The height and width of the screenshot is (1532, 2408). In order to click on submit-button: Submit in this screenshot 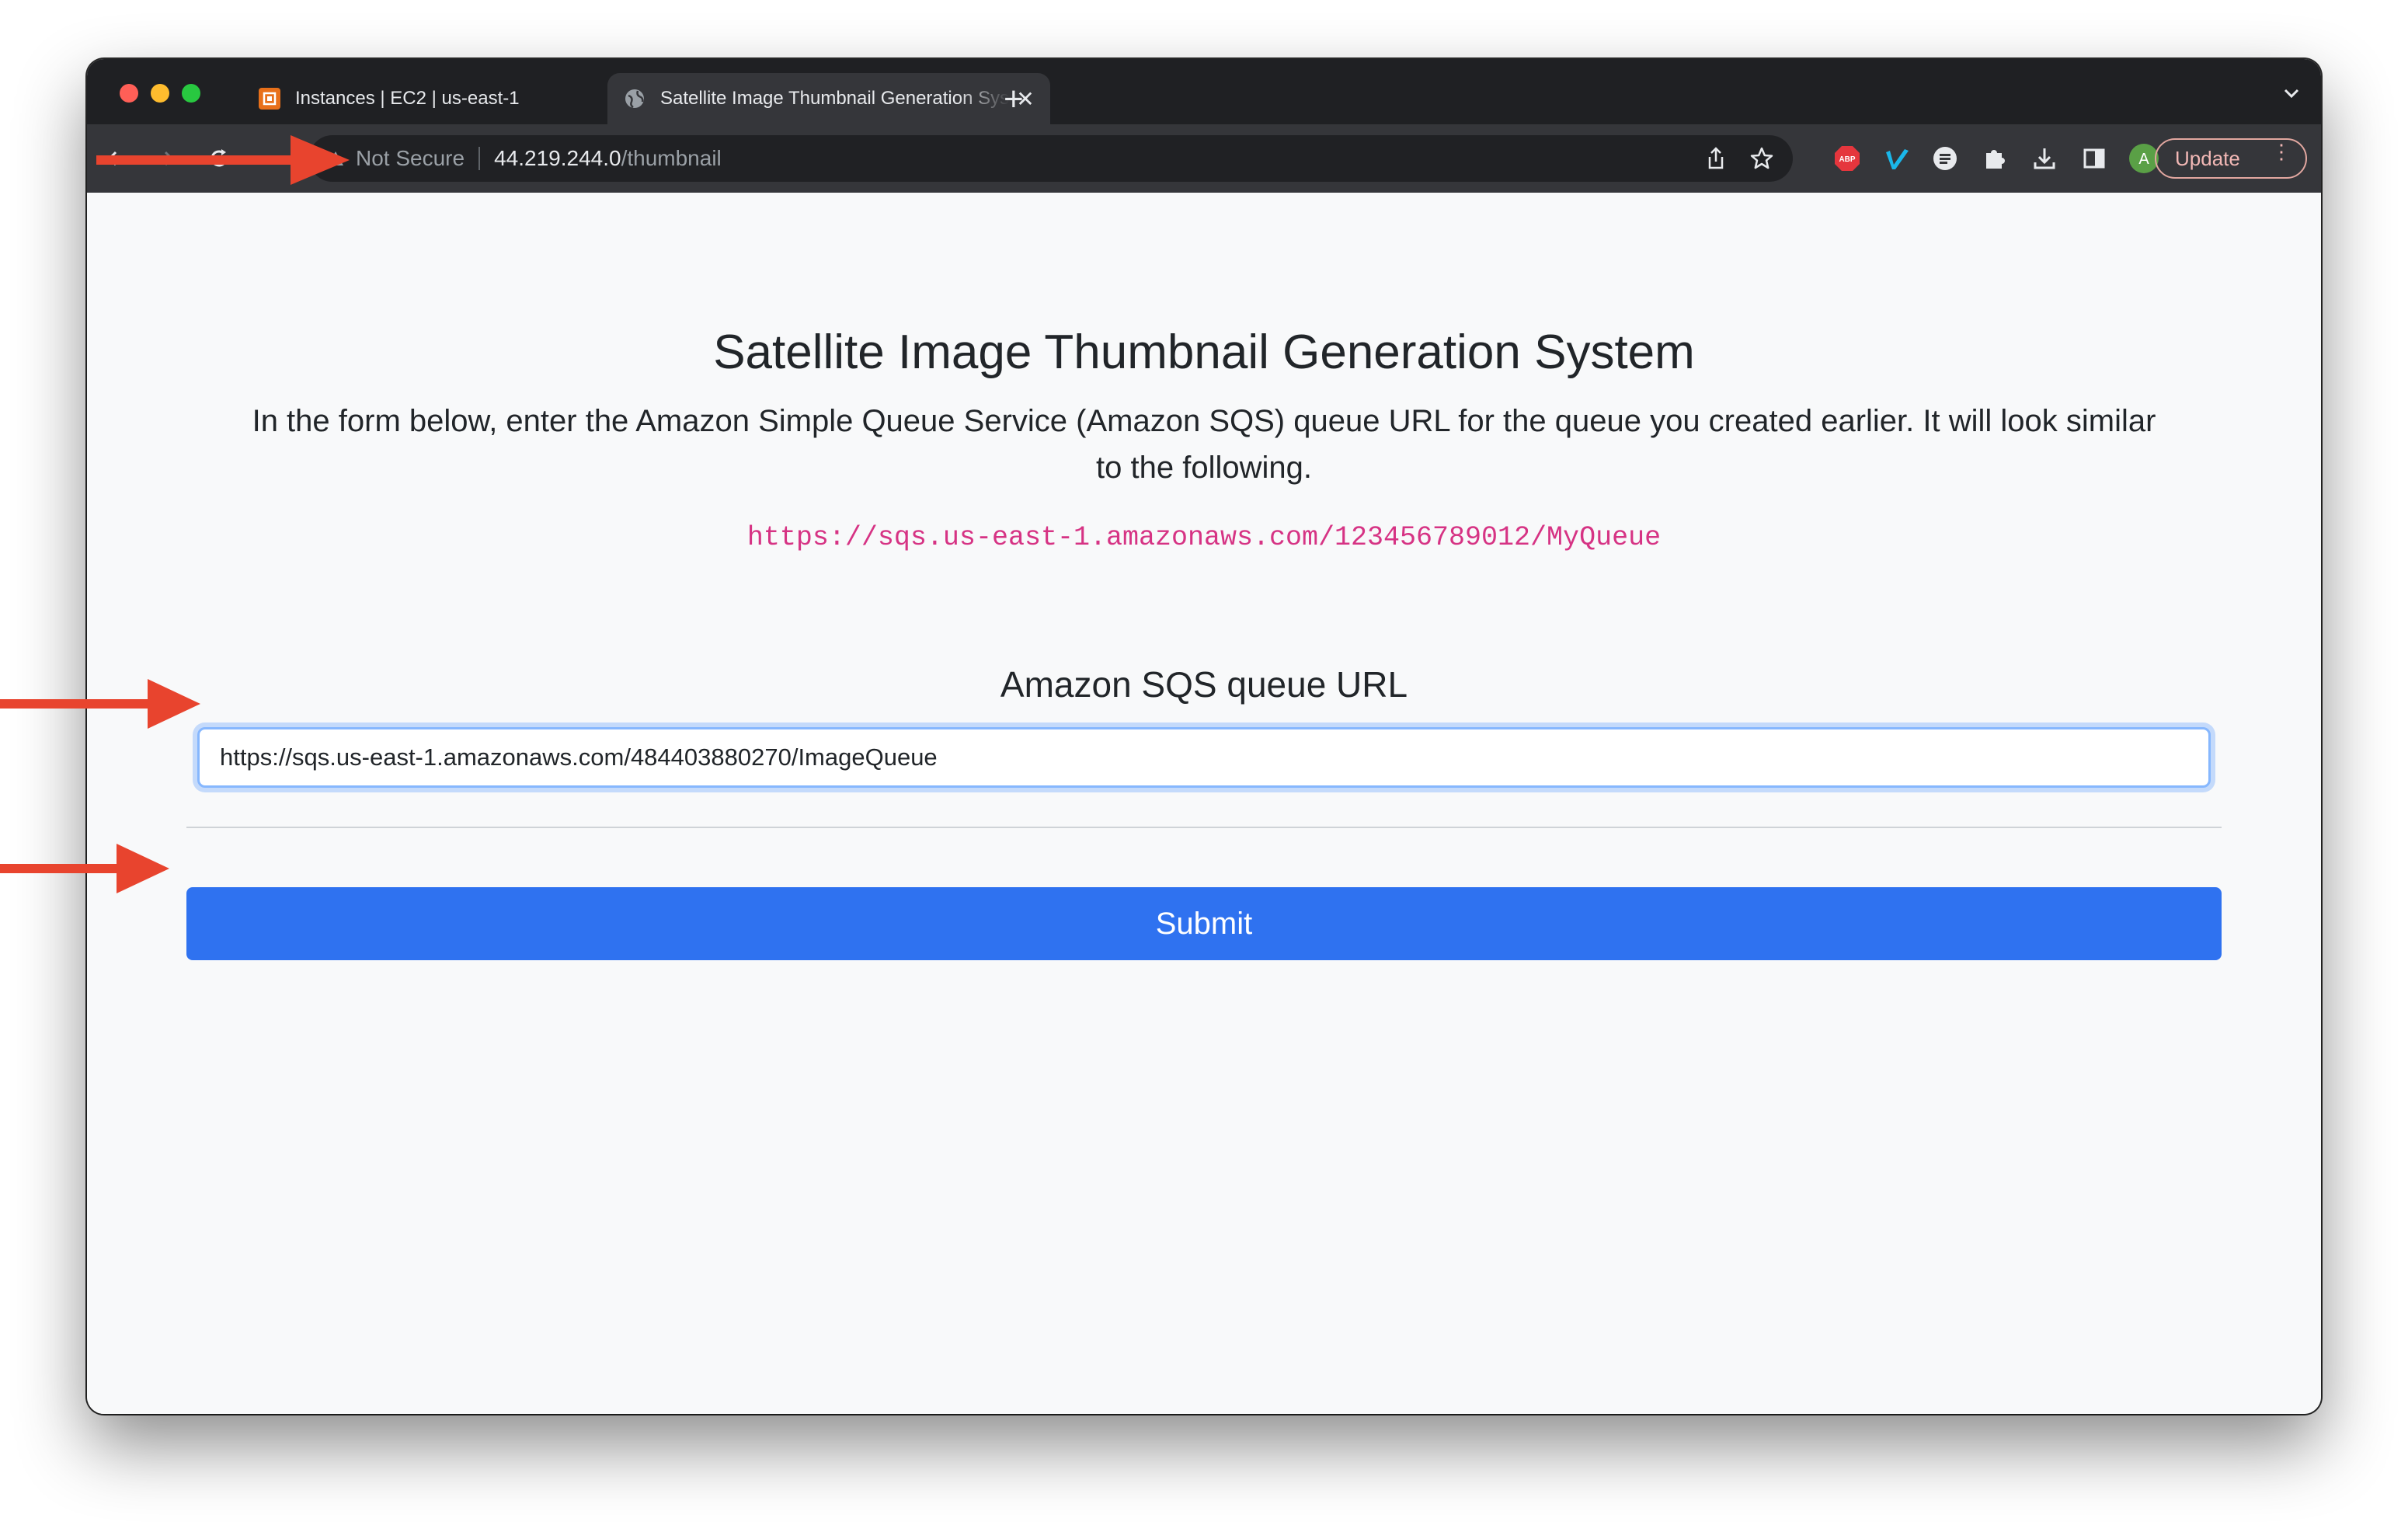, I will do `click(1204, 924)`.